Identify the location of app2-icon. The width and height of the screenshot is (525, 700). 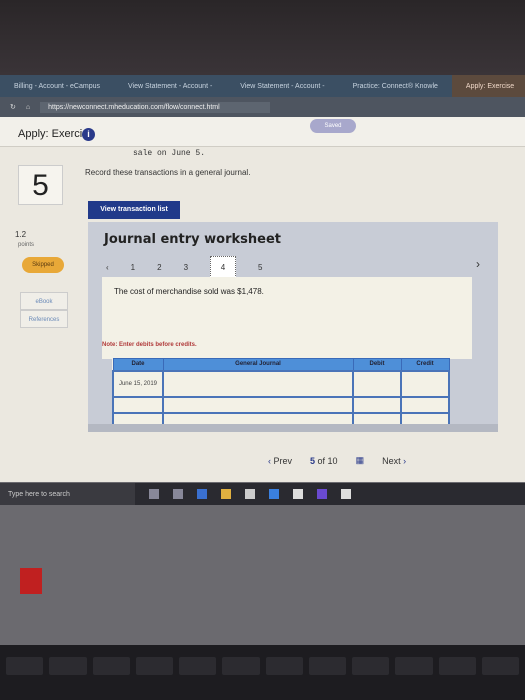
(322, 494).